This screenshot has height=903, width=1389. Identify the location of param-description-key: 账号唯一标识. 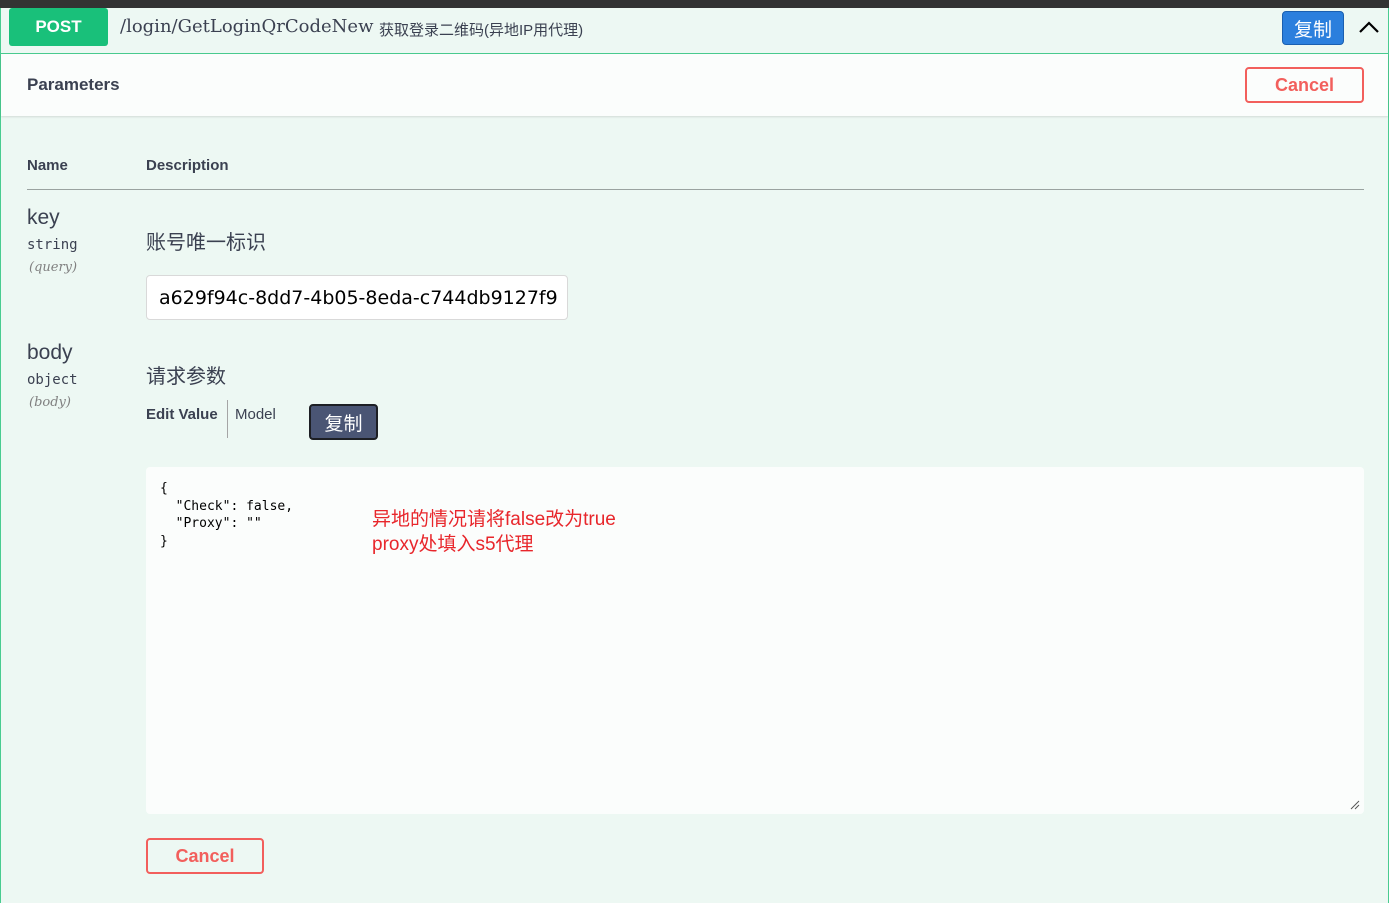
(206, 243).